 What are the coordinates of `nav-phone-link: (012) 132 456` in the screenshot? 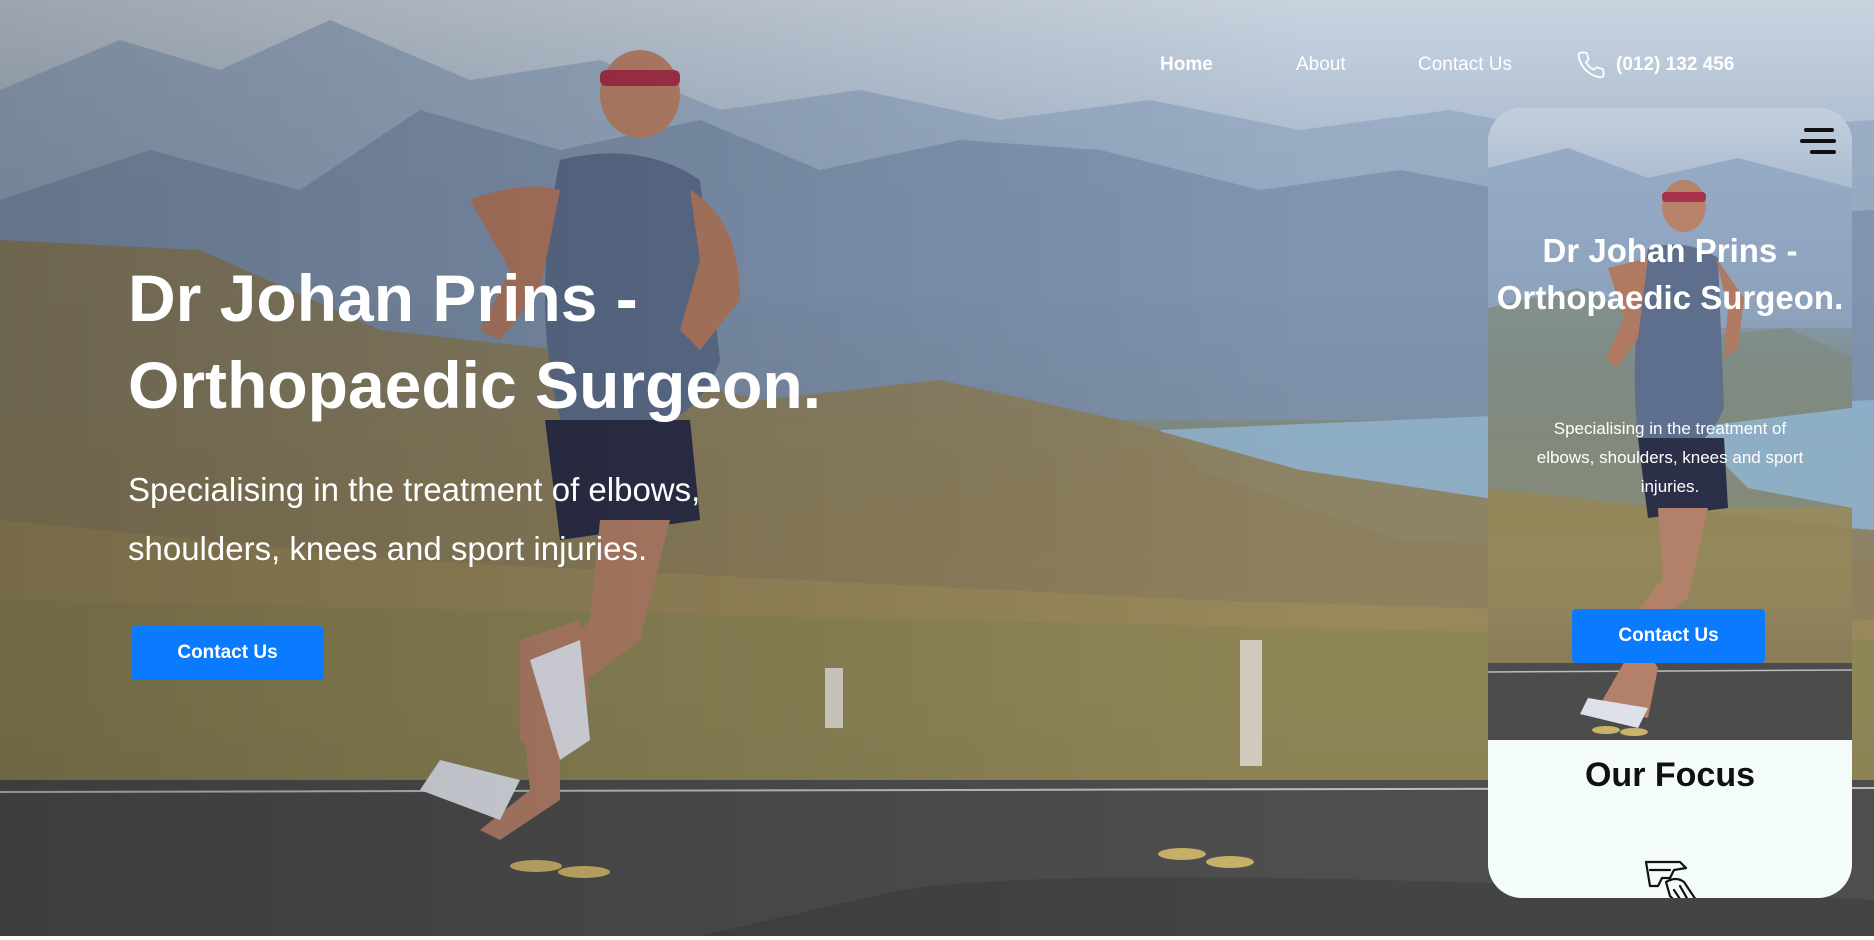 It's located at (1655, 65).